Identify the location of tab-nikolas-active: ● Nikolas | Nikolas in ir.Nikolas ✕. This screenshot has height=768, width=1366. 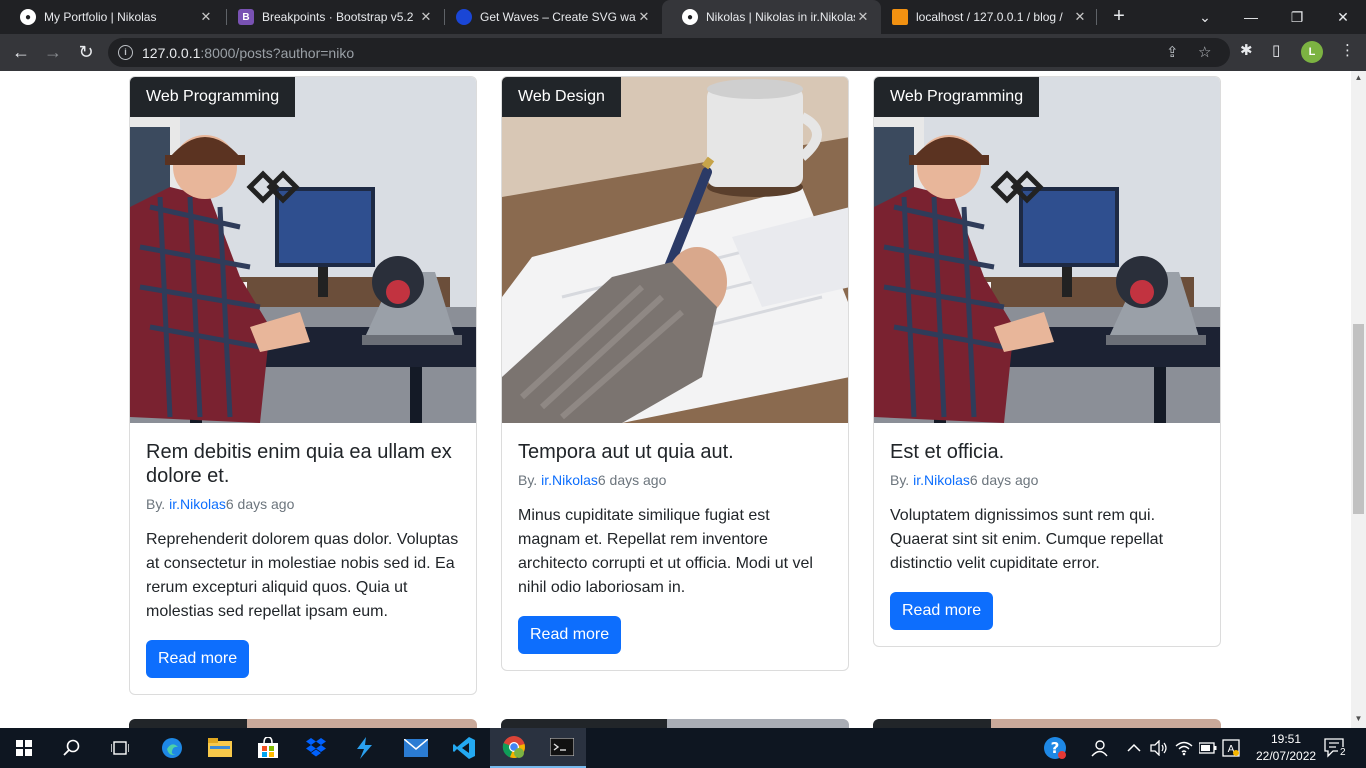
(771, 17).